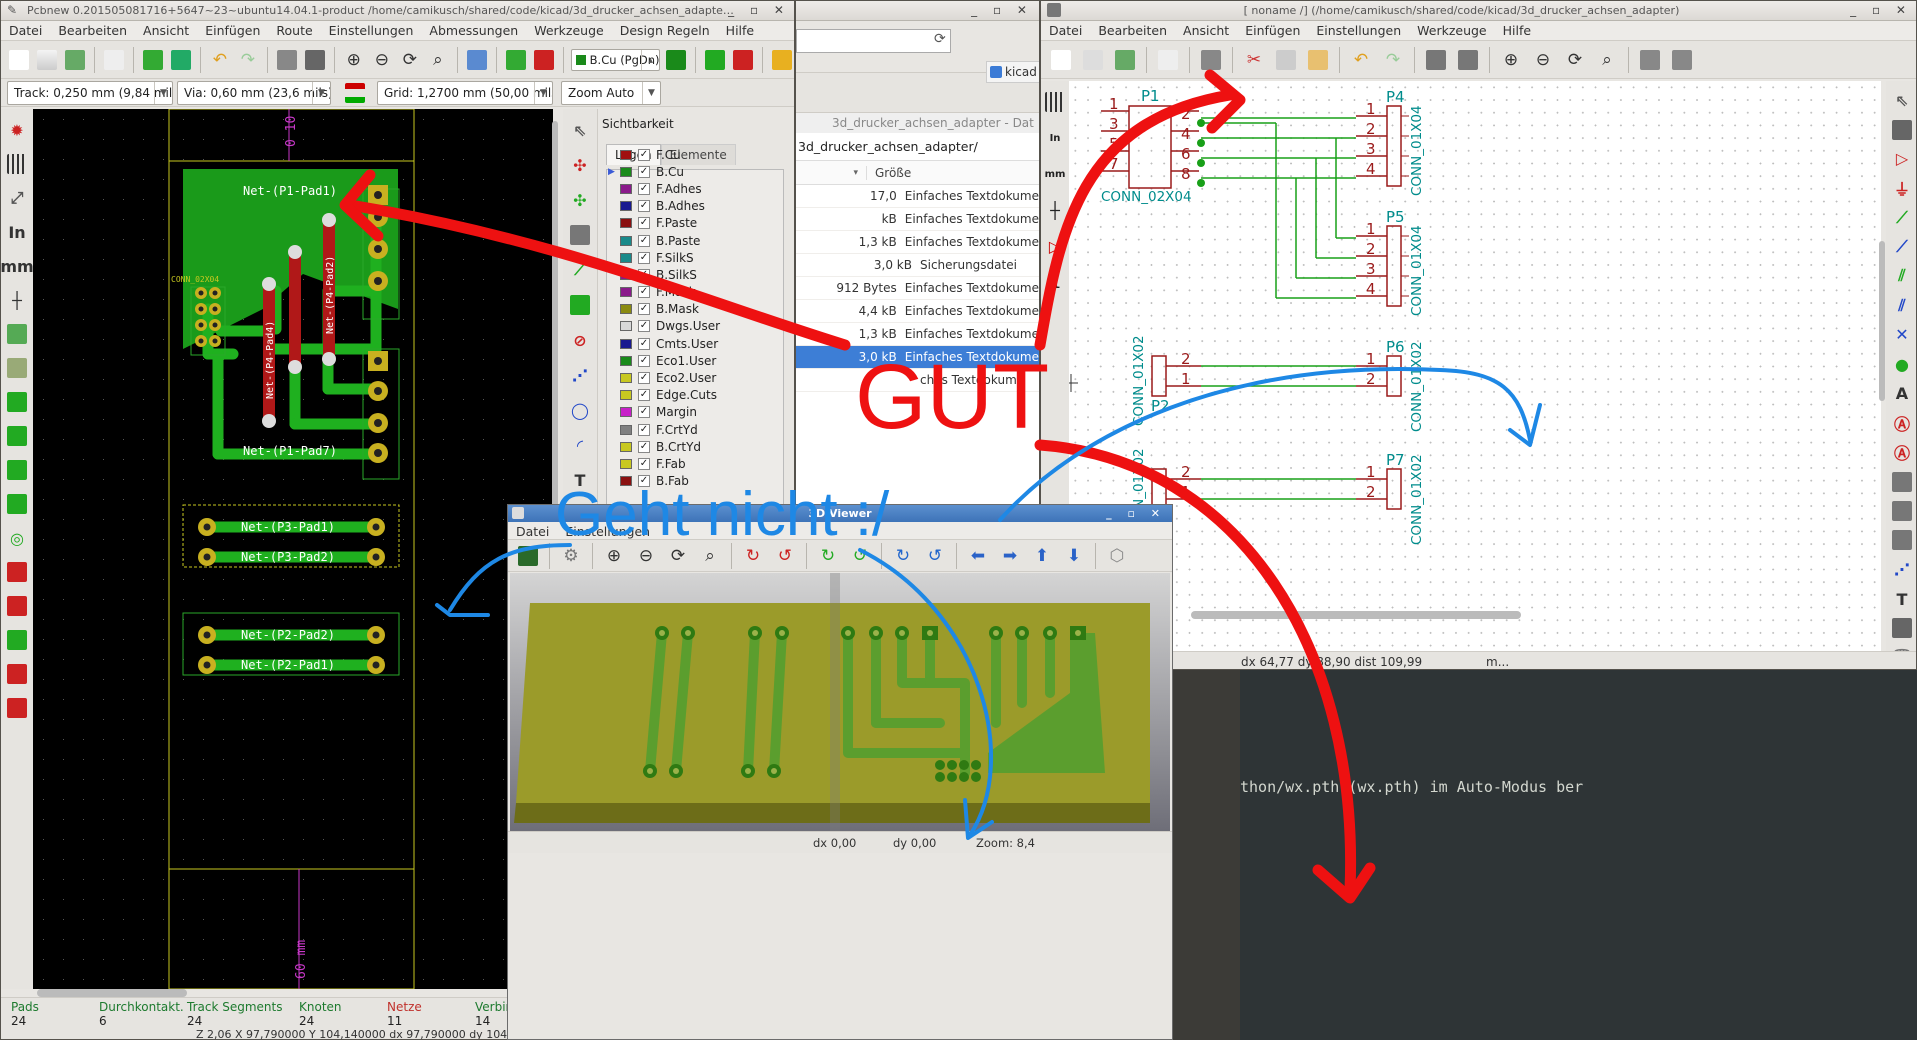  Describe the element at coordinates (580, 340) in the screenshot. I see `add-keepout-icon: ⊘` at that location.